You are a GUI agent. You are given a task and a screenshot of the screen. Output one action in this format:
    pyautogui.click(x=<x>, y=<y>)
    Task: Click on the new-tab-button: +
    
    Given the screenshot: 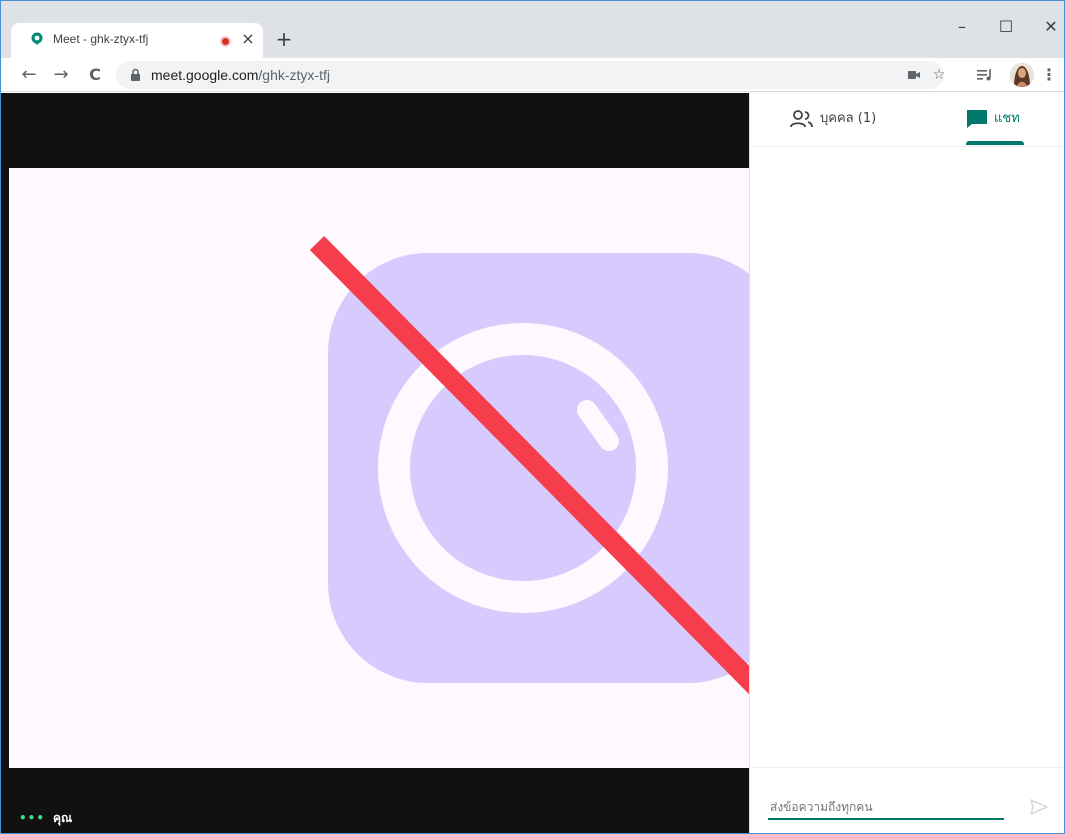 What is the action you would take?
    pyautogui.click(x=284, y=39)
    